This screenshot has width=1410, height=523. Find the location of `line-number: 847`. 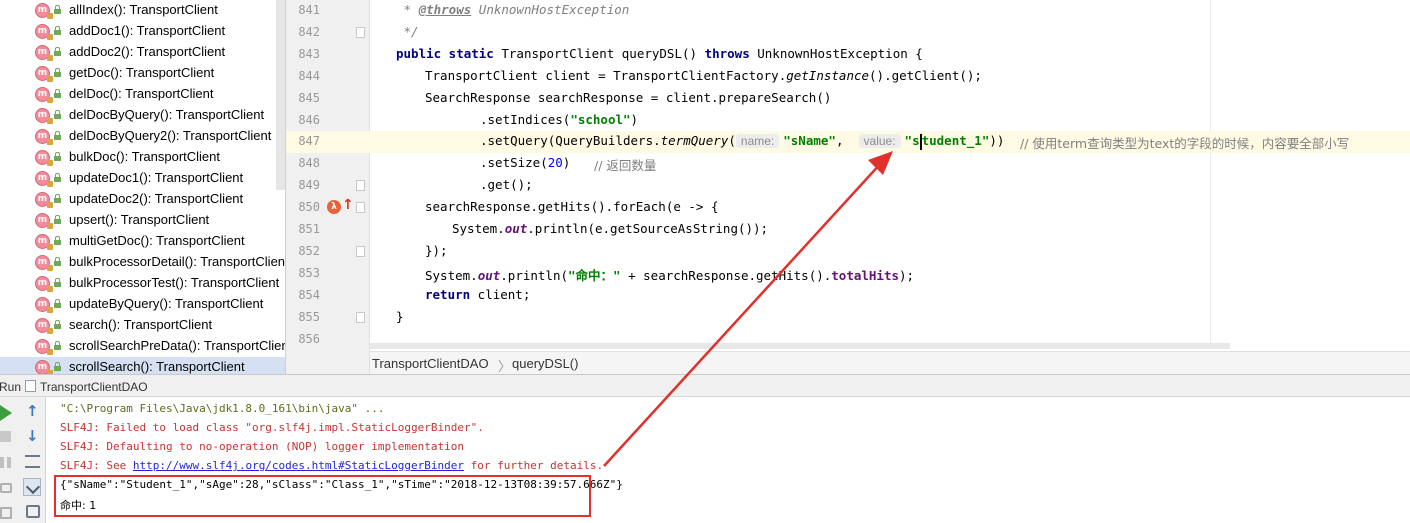

line-number: 847 is located at coordinates (309, 141).